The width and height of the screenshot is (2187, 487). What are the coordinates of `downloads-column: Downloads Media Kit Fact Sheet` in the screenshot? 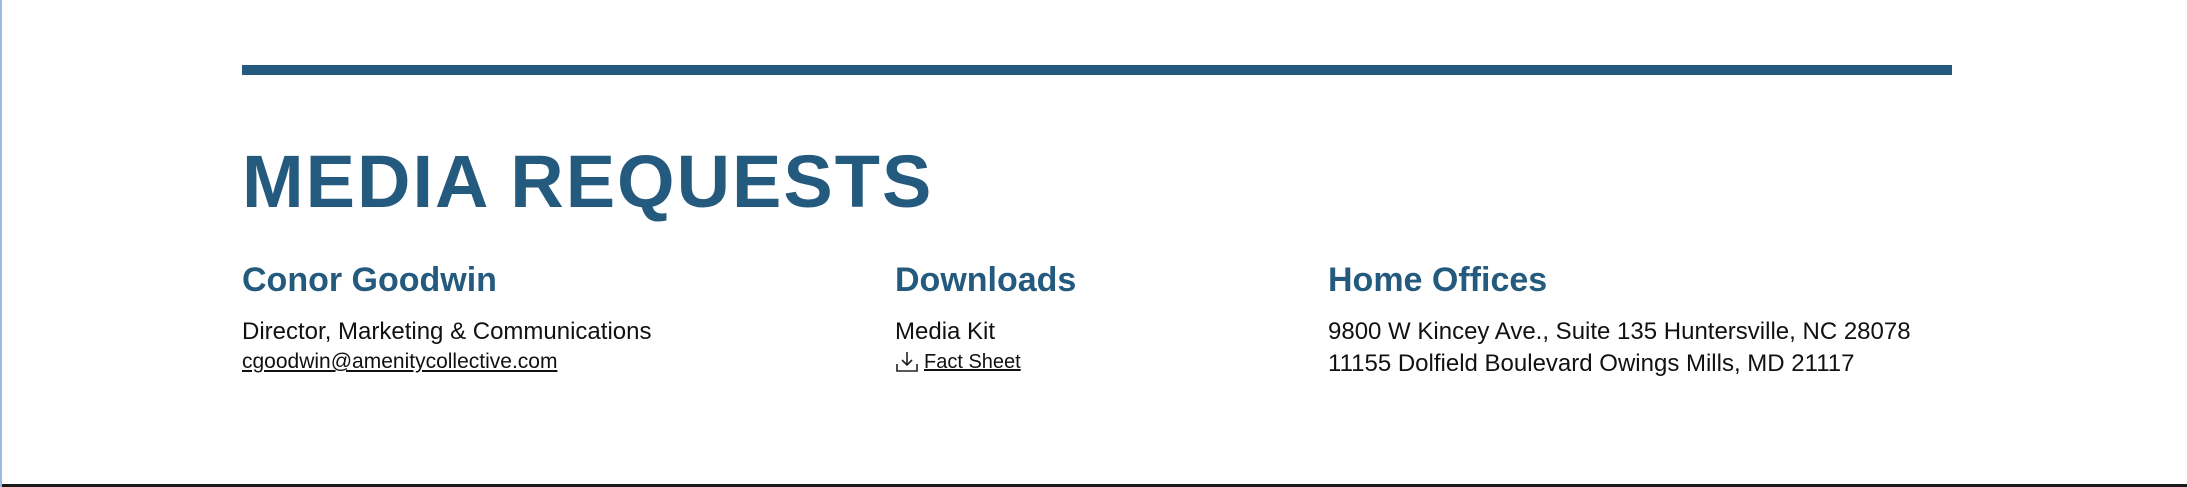 It's located at (985, 316).